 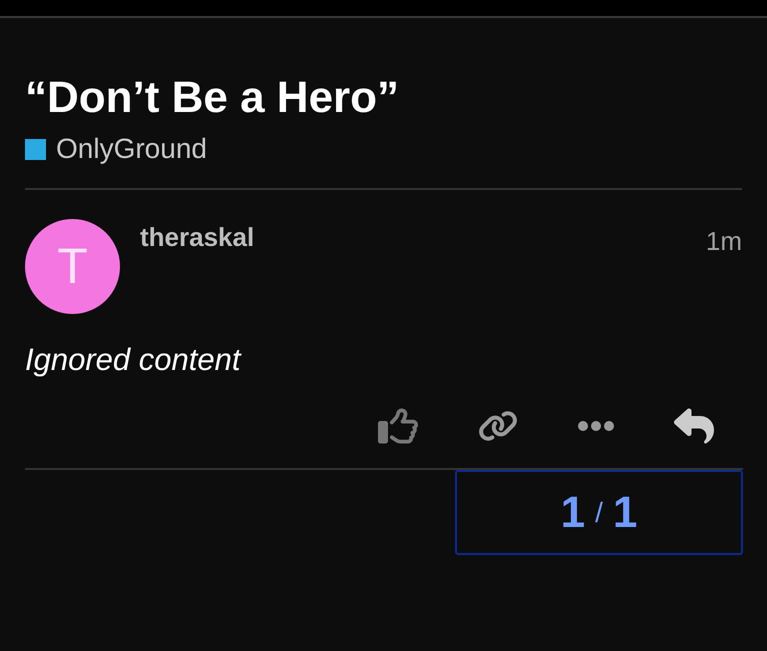 I want to click on post-time: 1m, so click(x=724, y=241).